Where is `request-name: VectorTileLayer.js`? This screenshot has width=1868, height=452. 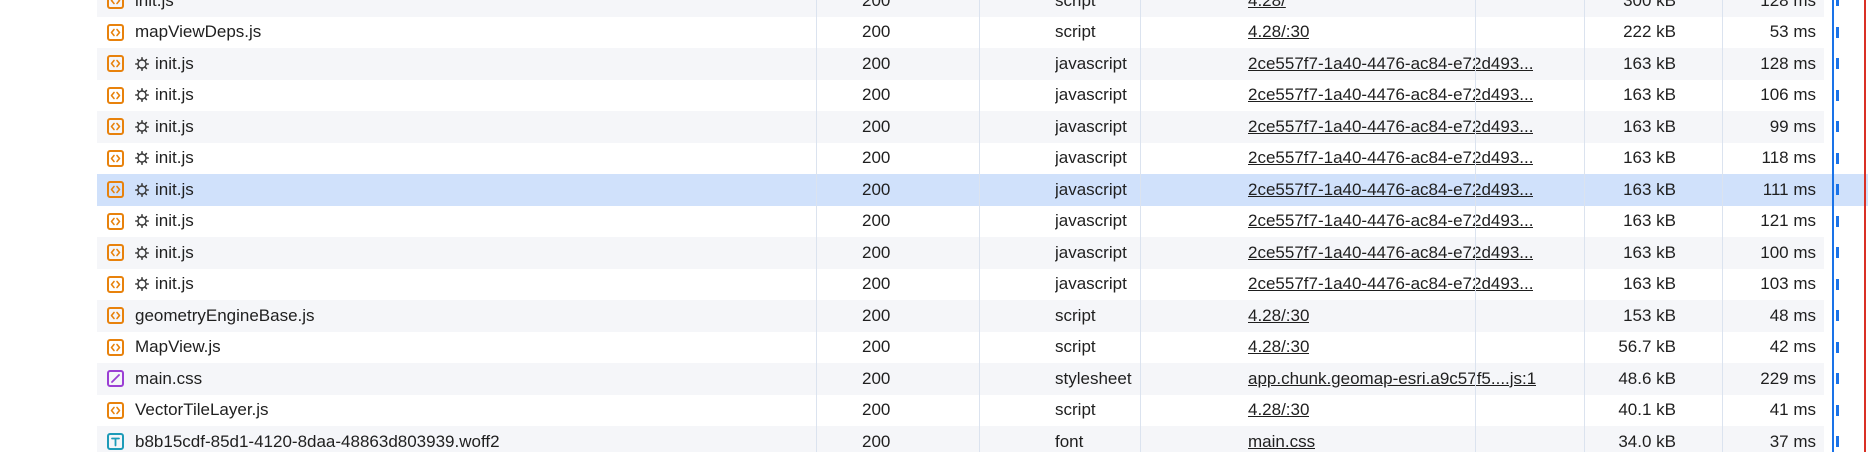 request-name: VectorTileLayer.js is located at coordinates (202, 410).